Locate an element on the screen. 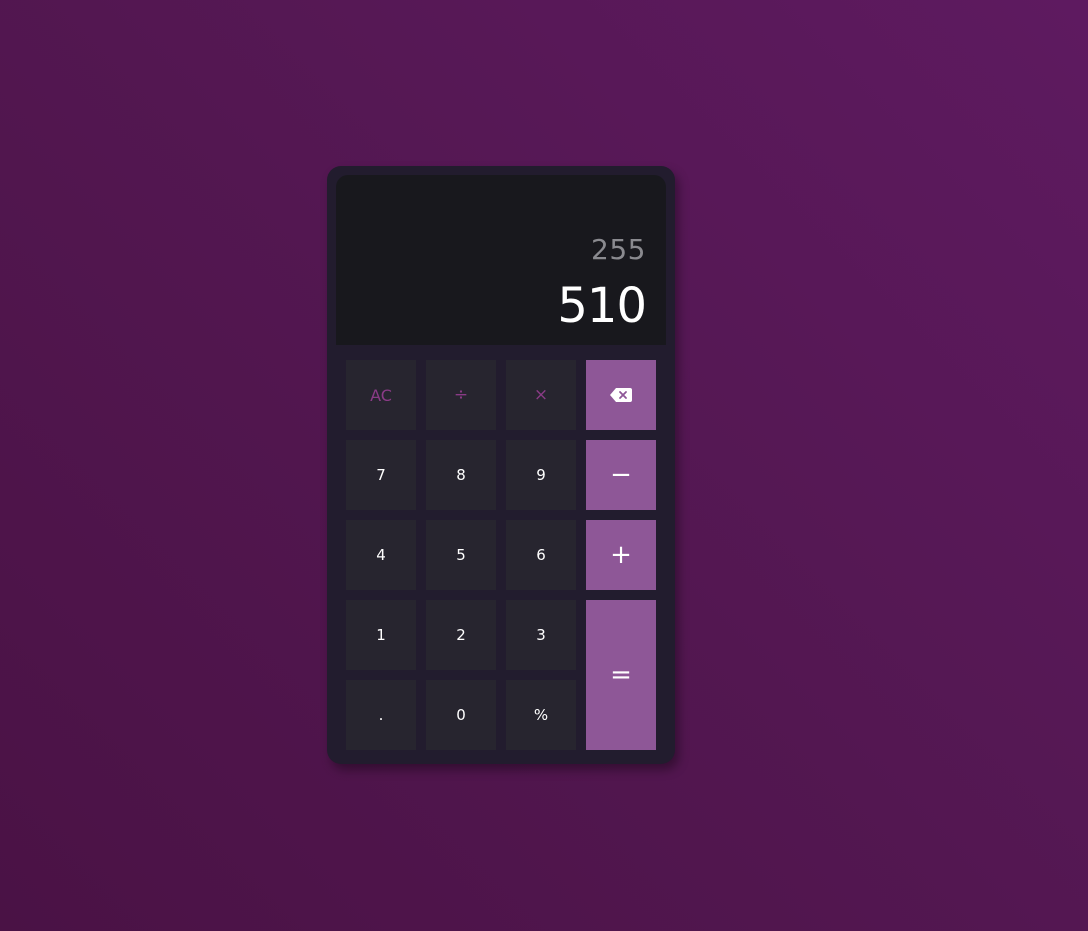 The width and height of the screenshot is (1088, 931). decimal-button: . is located at coordinates (381, 715).